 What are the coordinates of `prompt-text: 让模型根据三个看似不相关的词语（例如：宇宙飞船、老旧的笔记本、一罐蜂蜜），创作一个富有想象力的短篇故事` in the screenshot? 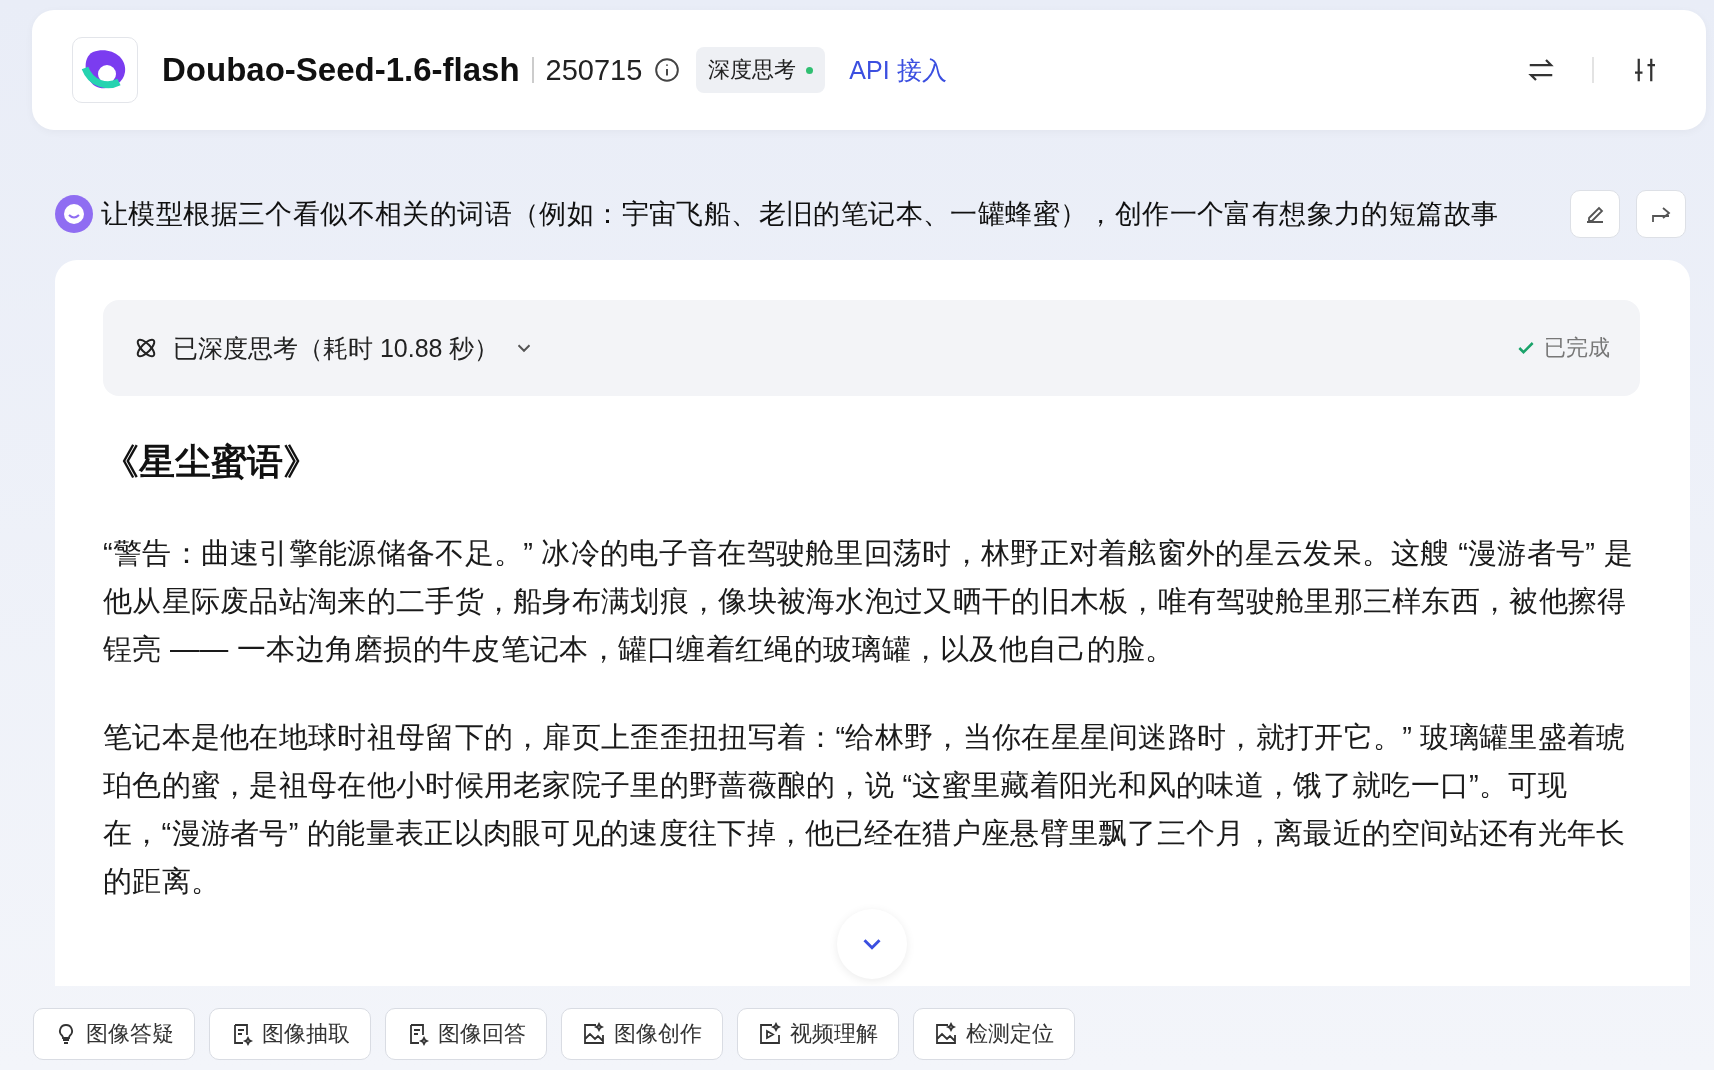 It's located at (800, 214).